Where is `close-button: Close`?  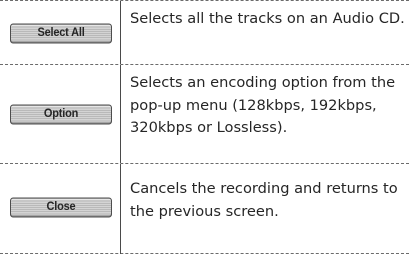
close-button: Close is located at coordinates (61, 207).